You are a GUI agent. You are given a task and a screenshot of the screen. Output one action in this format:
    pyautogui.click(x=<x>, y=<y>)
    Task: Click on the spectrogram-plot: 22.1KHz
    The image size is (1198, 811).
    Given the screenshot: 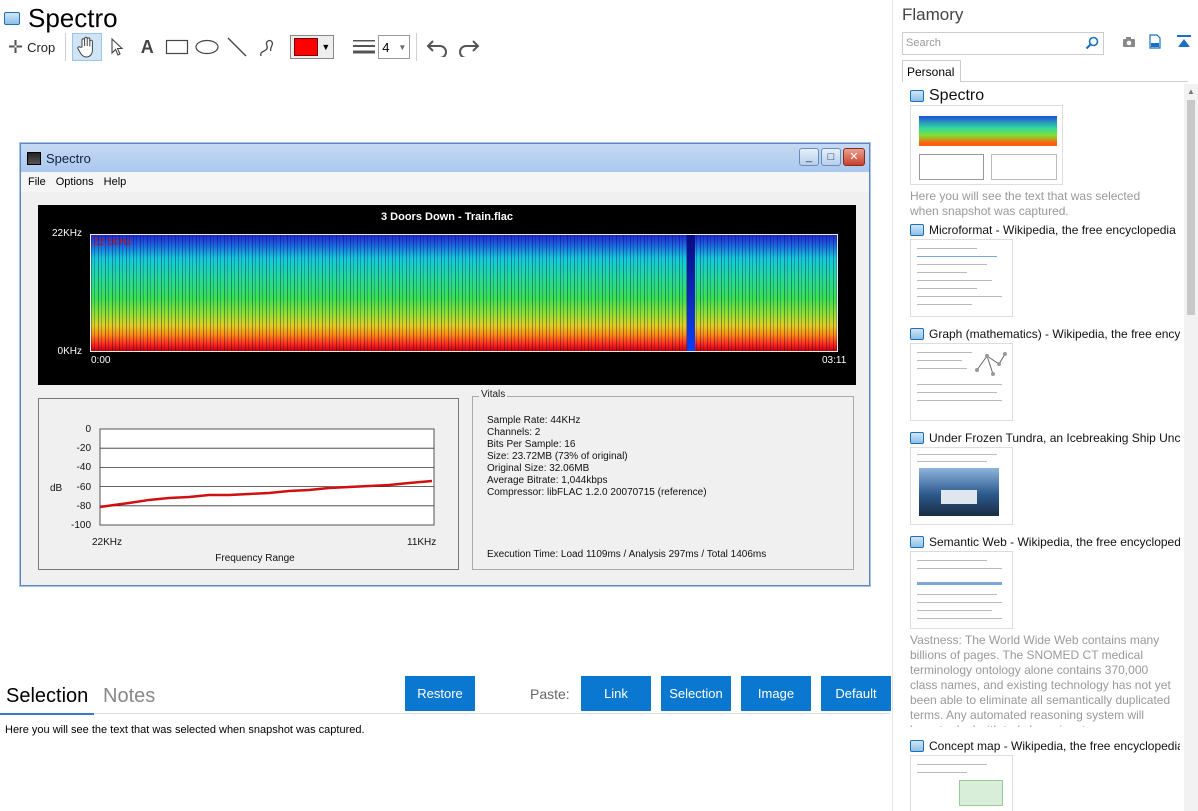 What is the action you would take?
    pyautogui.click(x=464, y=293)
    